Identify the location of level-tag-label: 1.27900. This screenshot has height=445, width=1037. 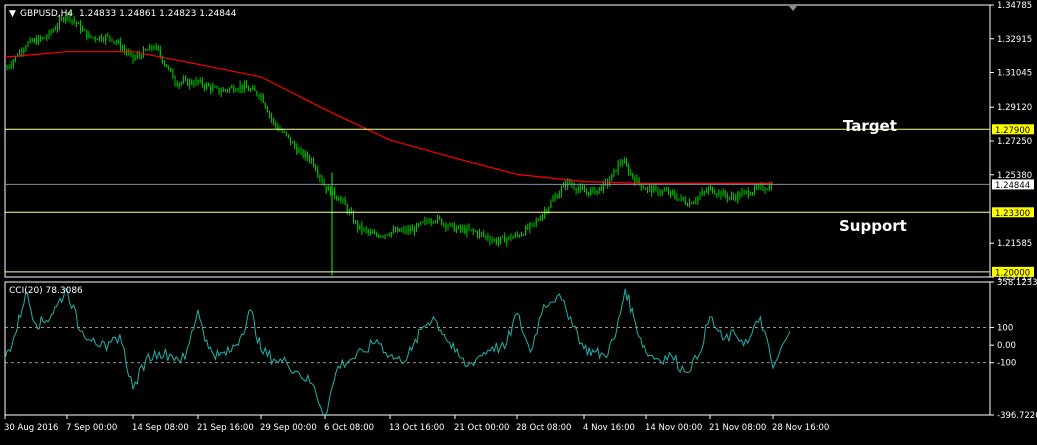
(1012, 131).